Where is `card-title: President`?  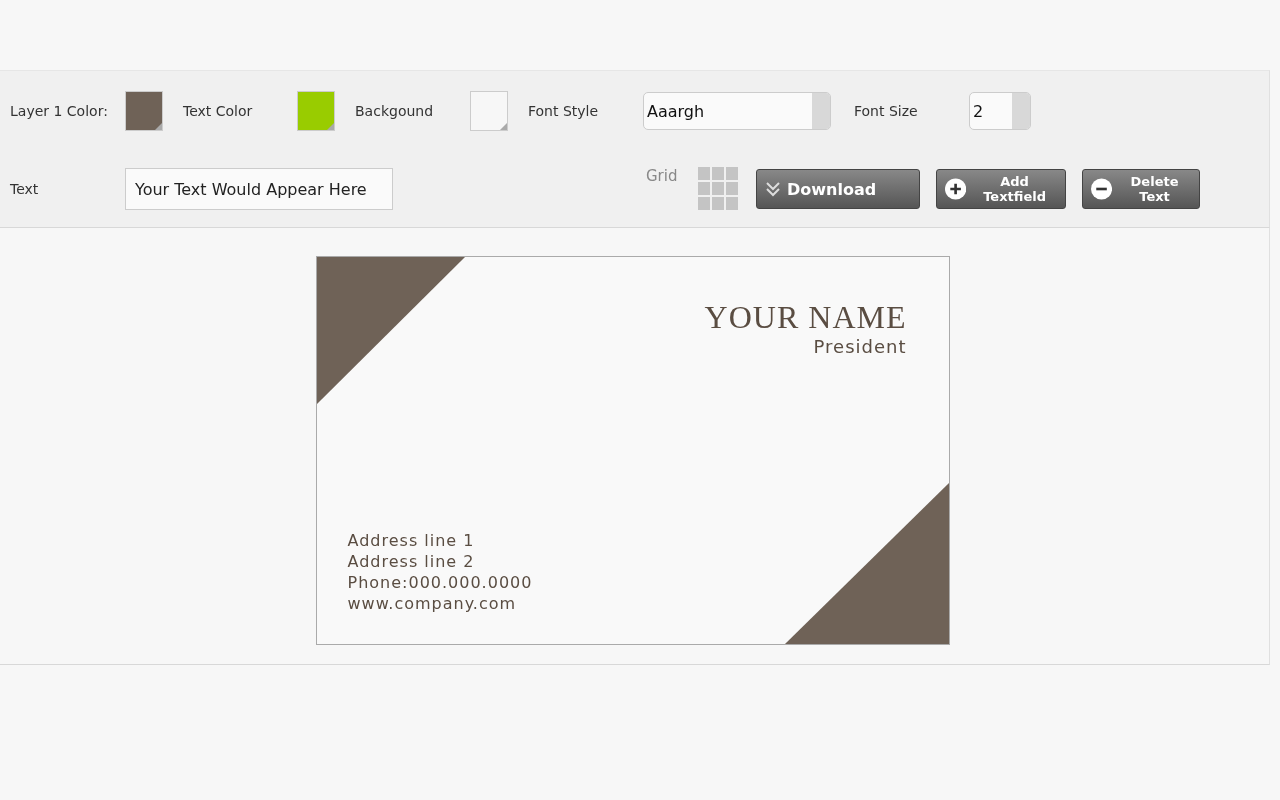
card-title: President is located at coordinates (860, 346).